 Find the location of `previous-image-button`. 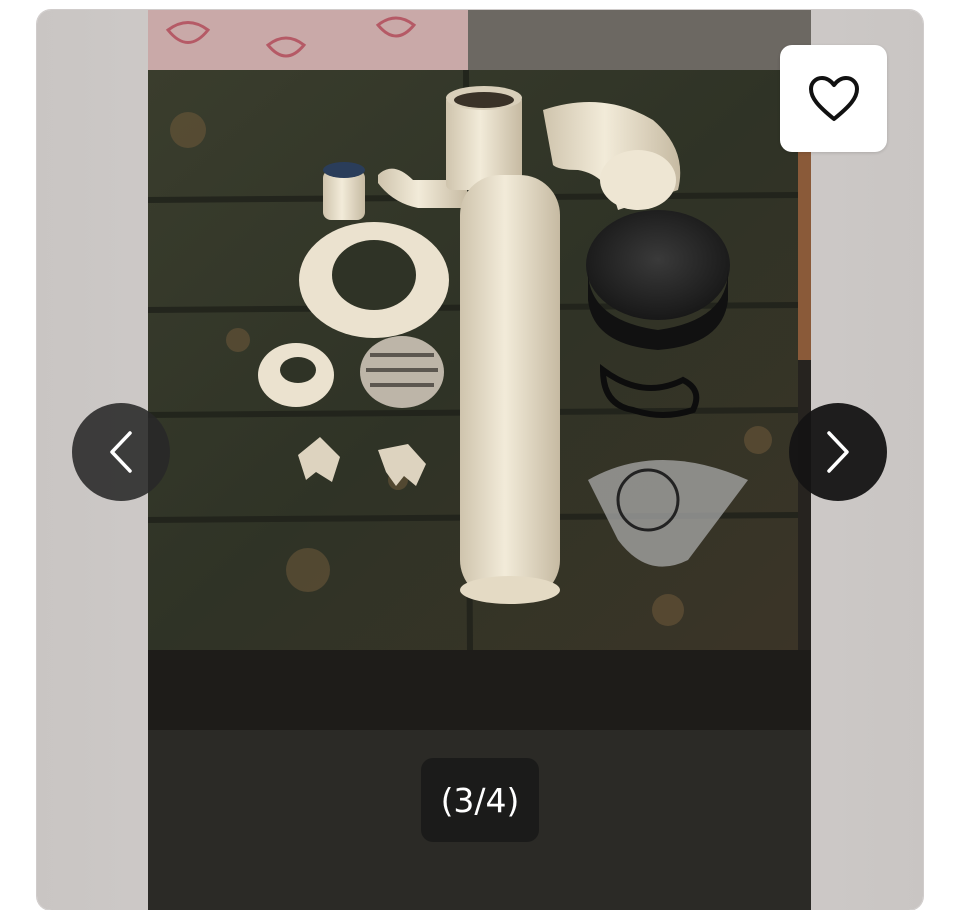

previous-image-button is located at coordinates (121, 452).